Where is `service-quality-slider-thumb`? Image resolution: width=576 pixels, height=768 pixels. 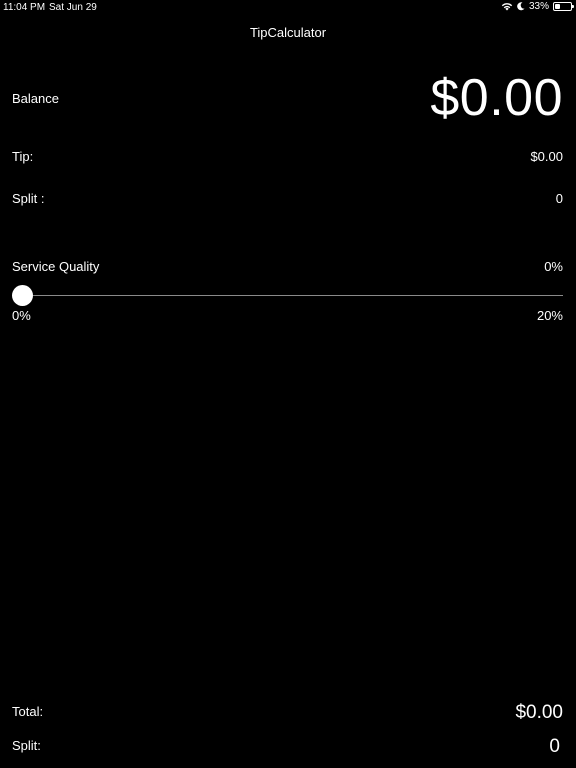 service-quality-slider-thumb is located at coordinates (22, 295).